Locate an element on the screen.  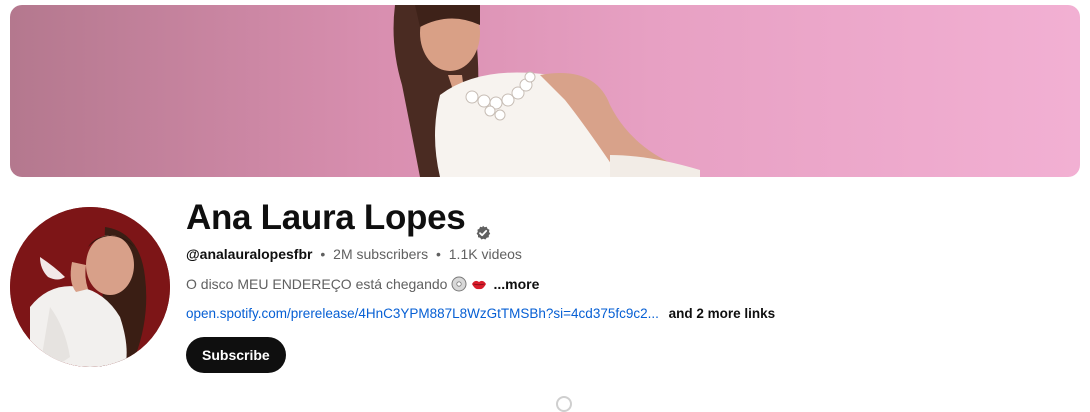
channel-avatar is located at coordinates (90, 287).